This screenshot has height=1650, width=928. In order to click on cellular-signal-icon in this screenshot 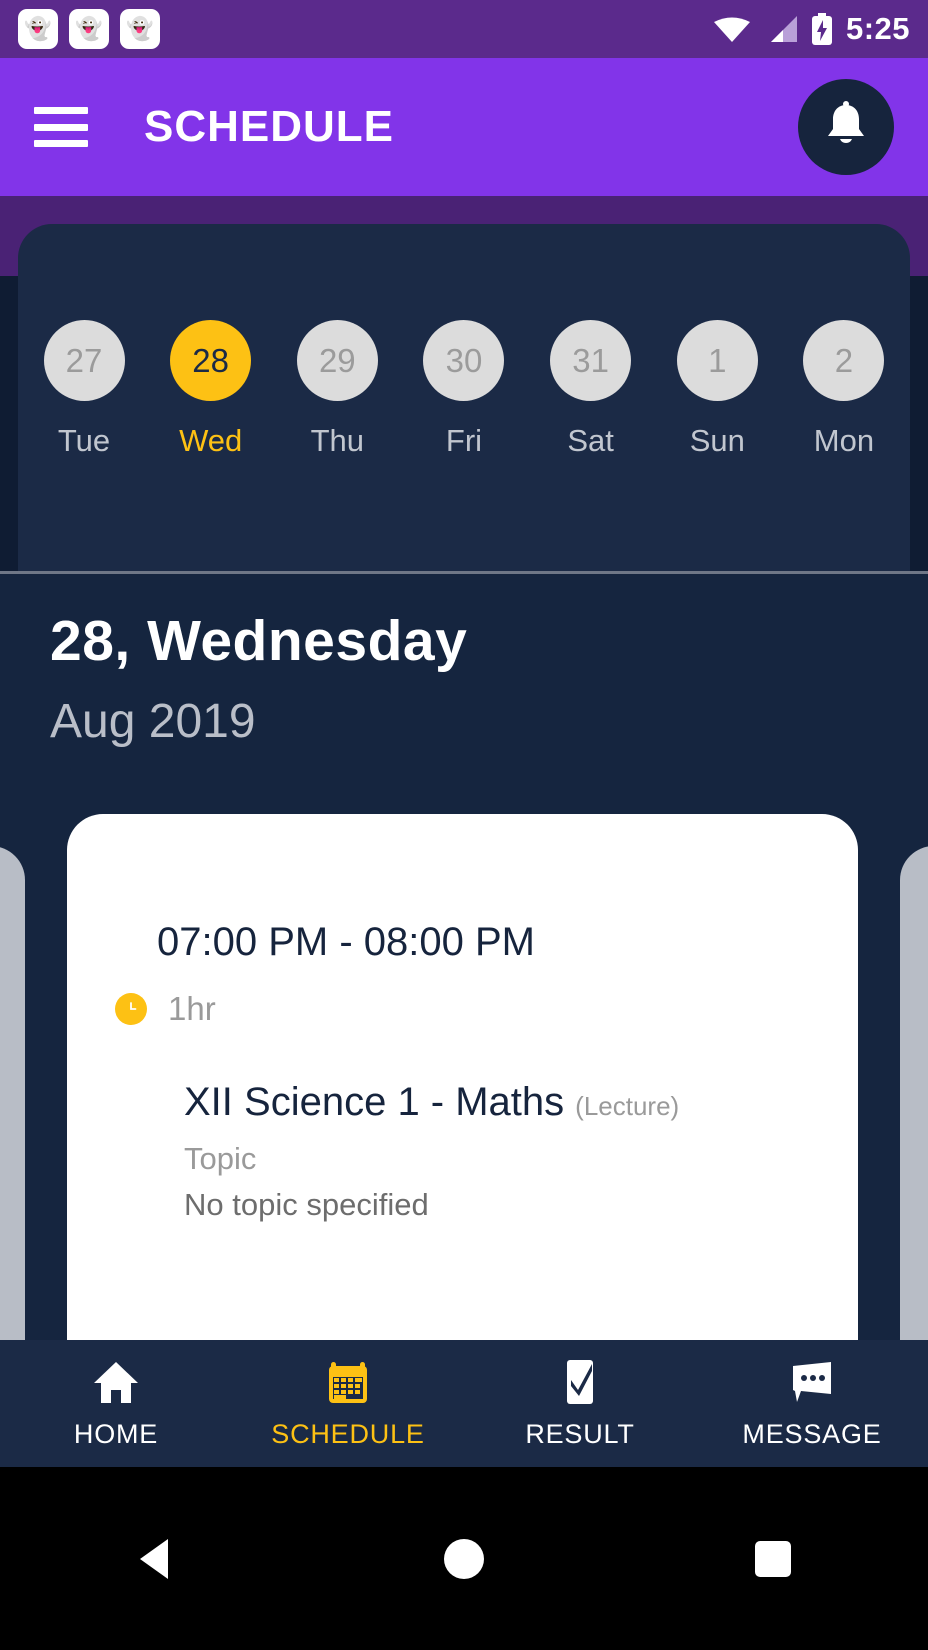, I will do `click(781, 29)`.